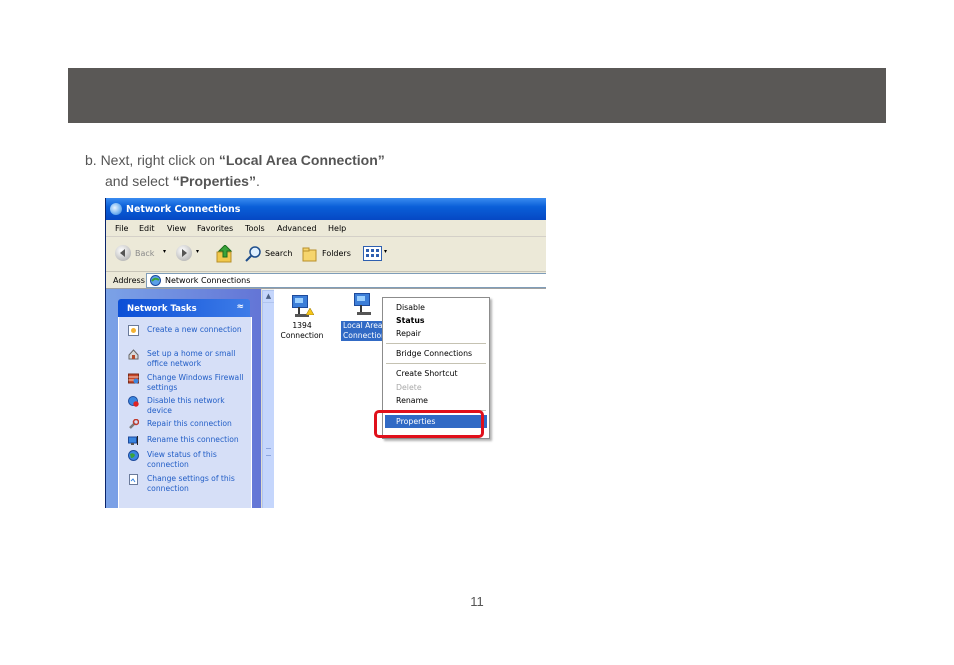 The image size is (954, 665). I want to click on local-area-connection-label: Local Area Connection, so click(364, 331).